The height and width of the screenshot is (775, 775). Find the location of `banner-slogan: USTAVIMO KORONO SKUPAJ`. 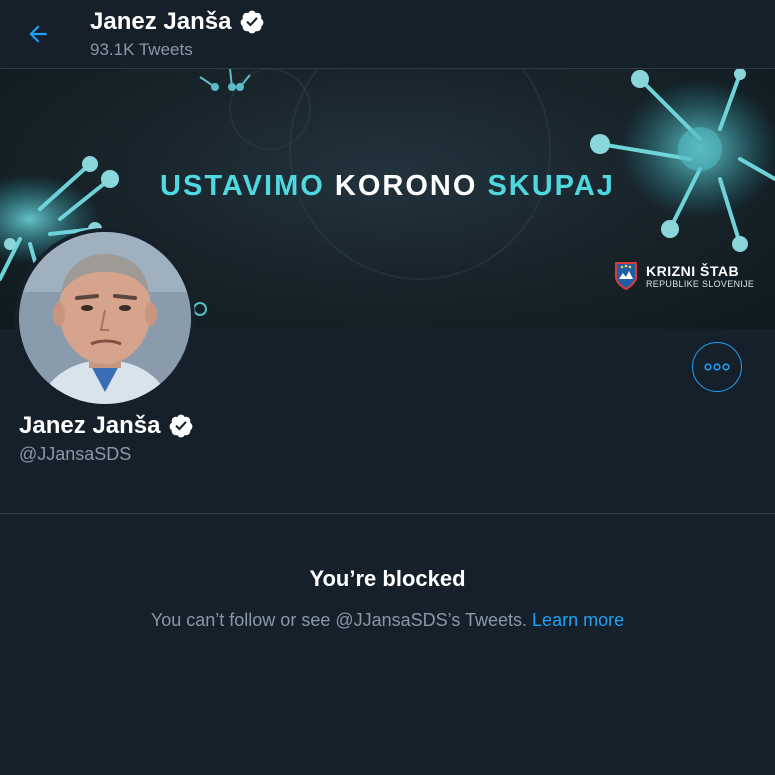

banner-slogan: USTAVIMO KORONO SKUPAJ is located at coordinates (387, 186).